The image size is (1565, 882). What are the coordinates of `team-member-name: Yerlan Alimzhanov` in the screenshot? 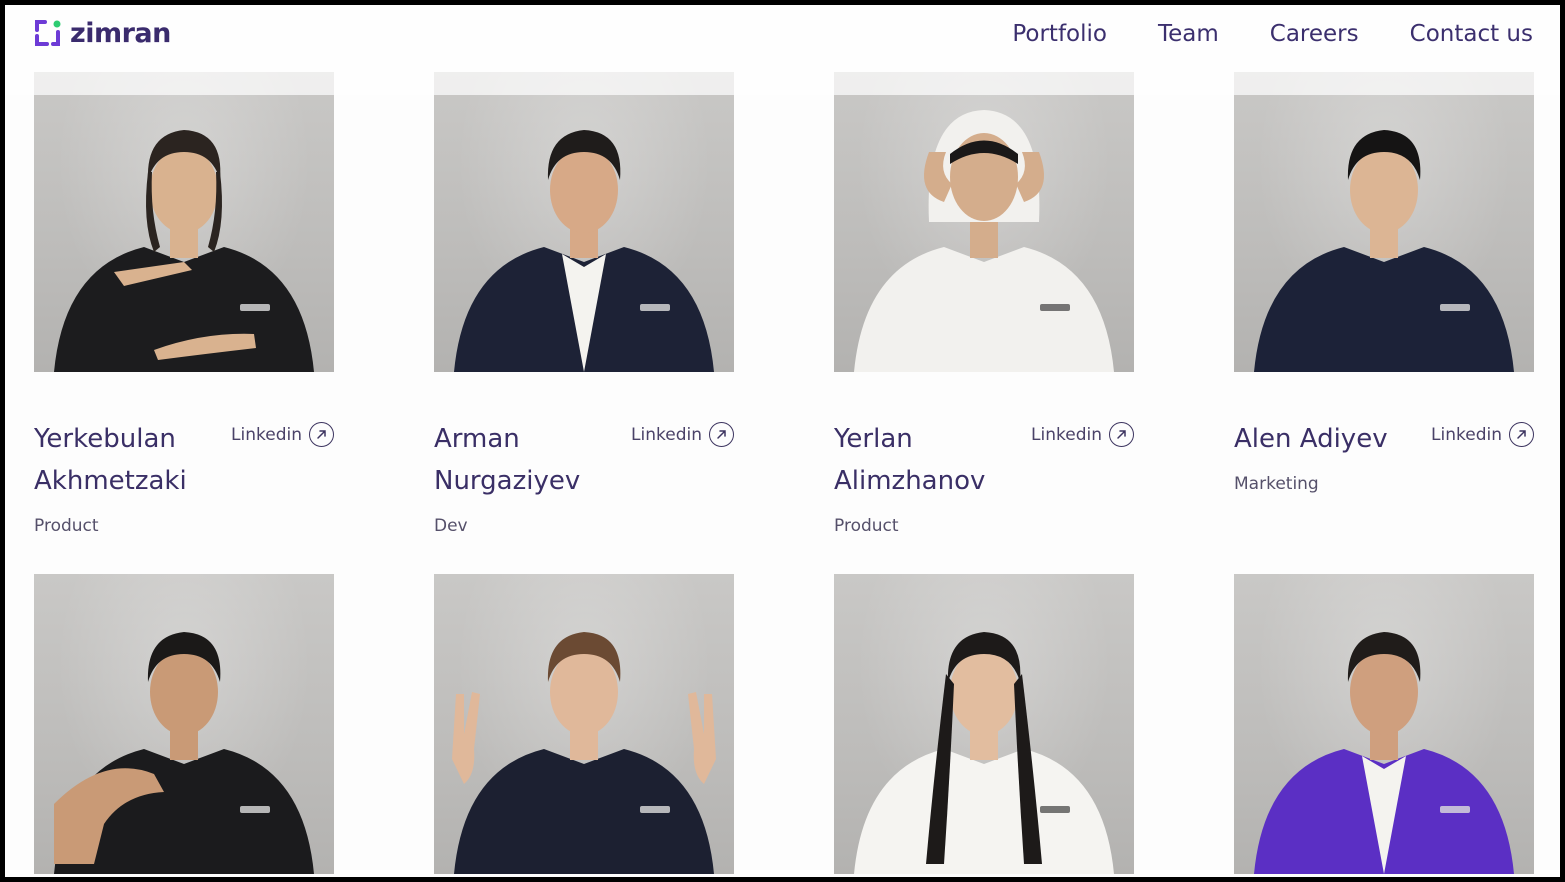 It's located at (910, 460).